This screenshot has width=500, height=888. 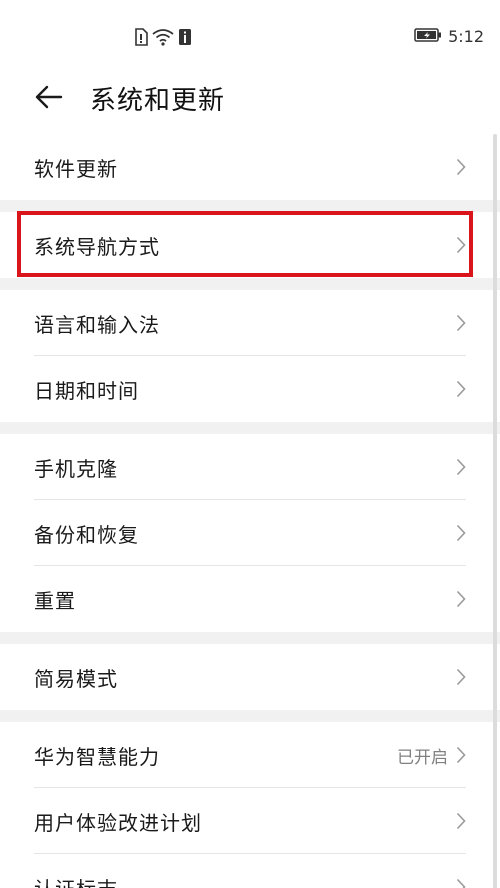 I want to click on status-bar: 5:12, so click(x=250, y=36).